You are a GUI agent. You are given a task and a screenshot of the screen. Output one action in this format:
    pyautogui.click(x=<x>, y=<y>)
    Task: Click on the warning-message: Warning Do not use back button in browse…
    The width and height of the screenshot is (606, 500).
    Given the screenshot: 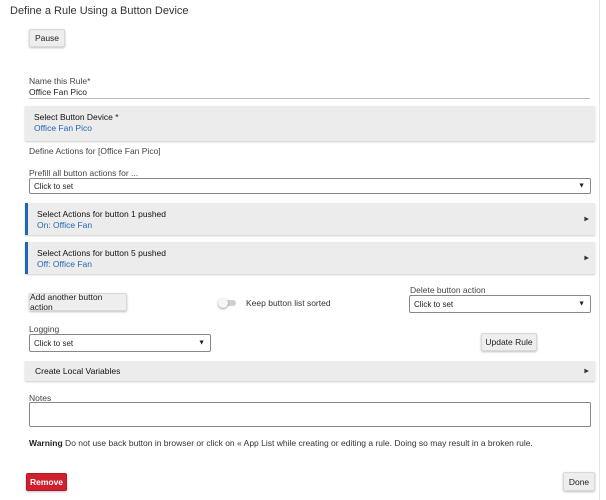 What is the action you would take?
    pyautogui.click(x=281, y=443)
    